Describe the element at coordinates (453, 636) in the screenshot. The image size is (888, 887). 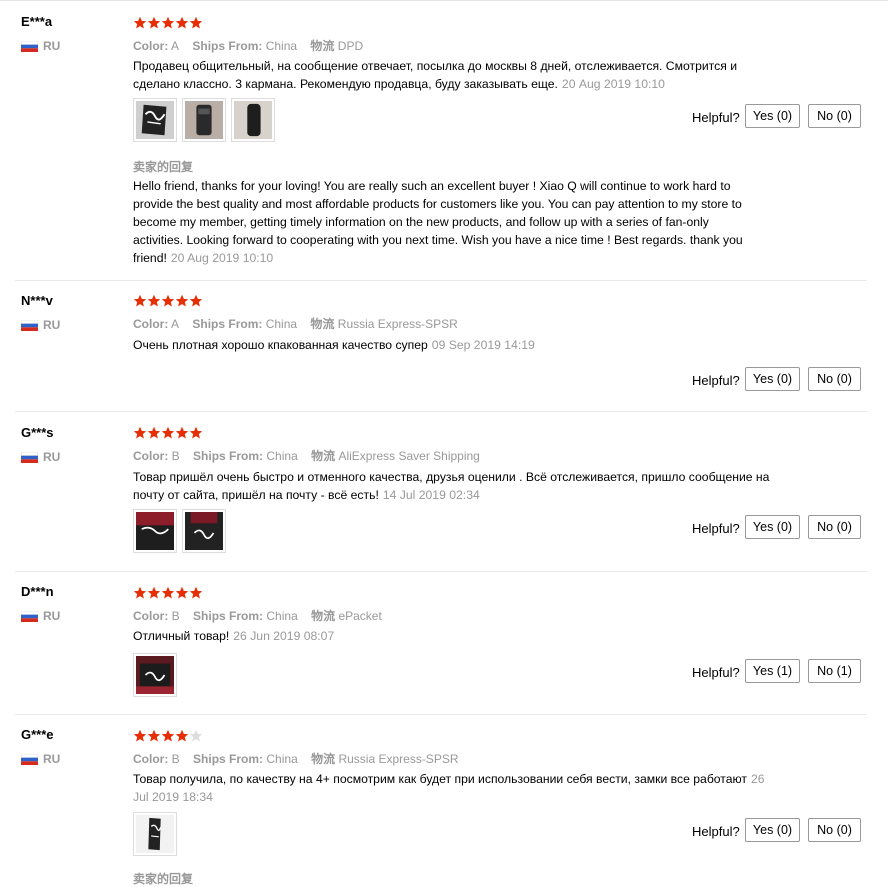
I see `review-text: Отличный товар! 26 Jun 2019 08:07` at that location.